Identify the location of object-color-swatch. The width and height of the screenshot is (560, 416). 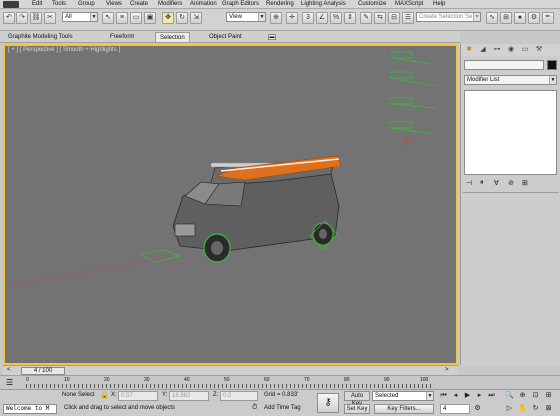
(552, 65).